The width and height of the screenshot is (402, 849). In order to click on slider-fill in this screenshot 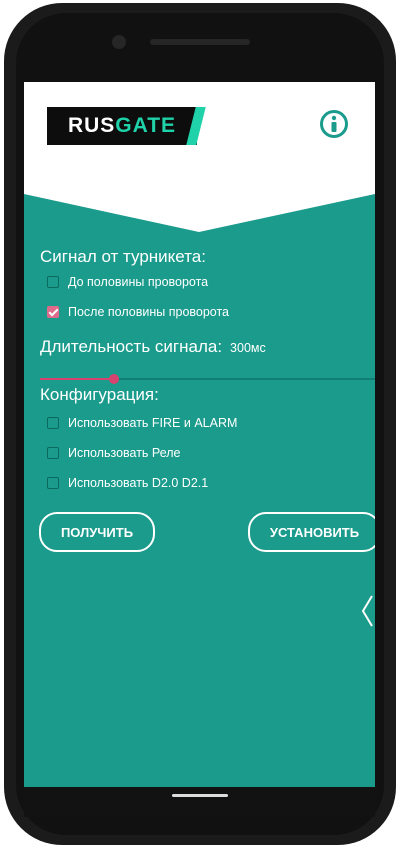, I will do `click(77, 378)`.